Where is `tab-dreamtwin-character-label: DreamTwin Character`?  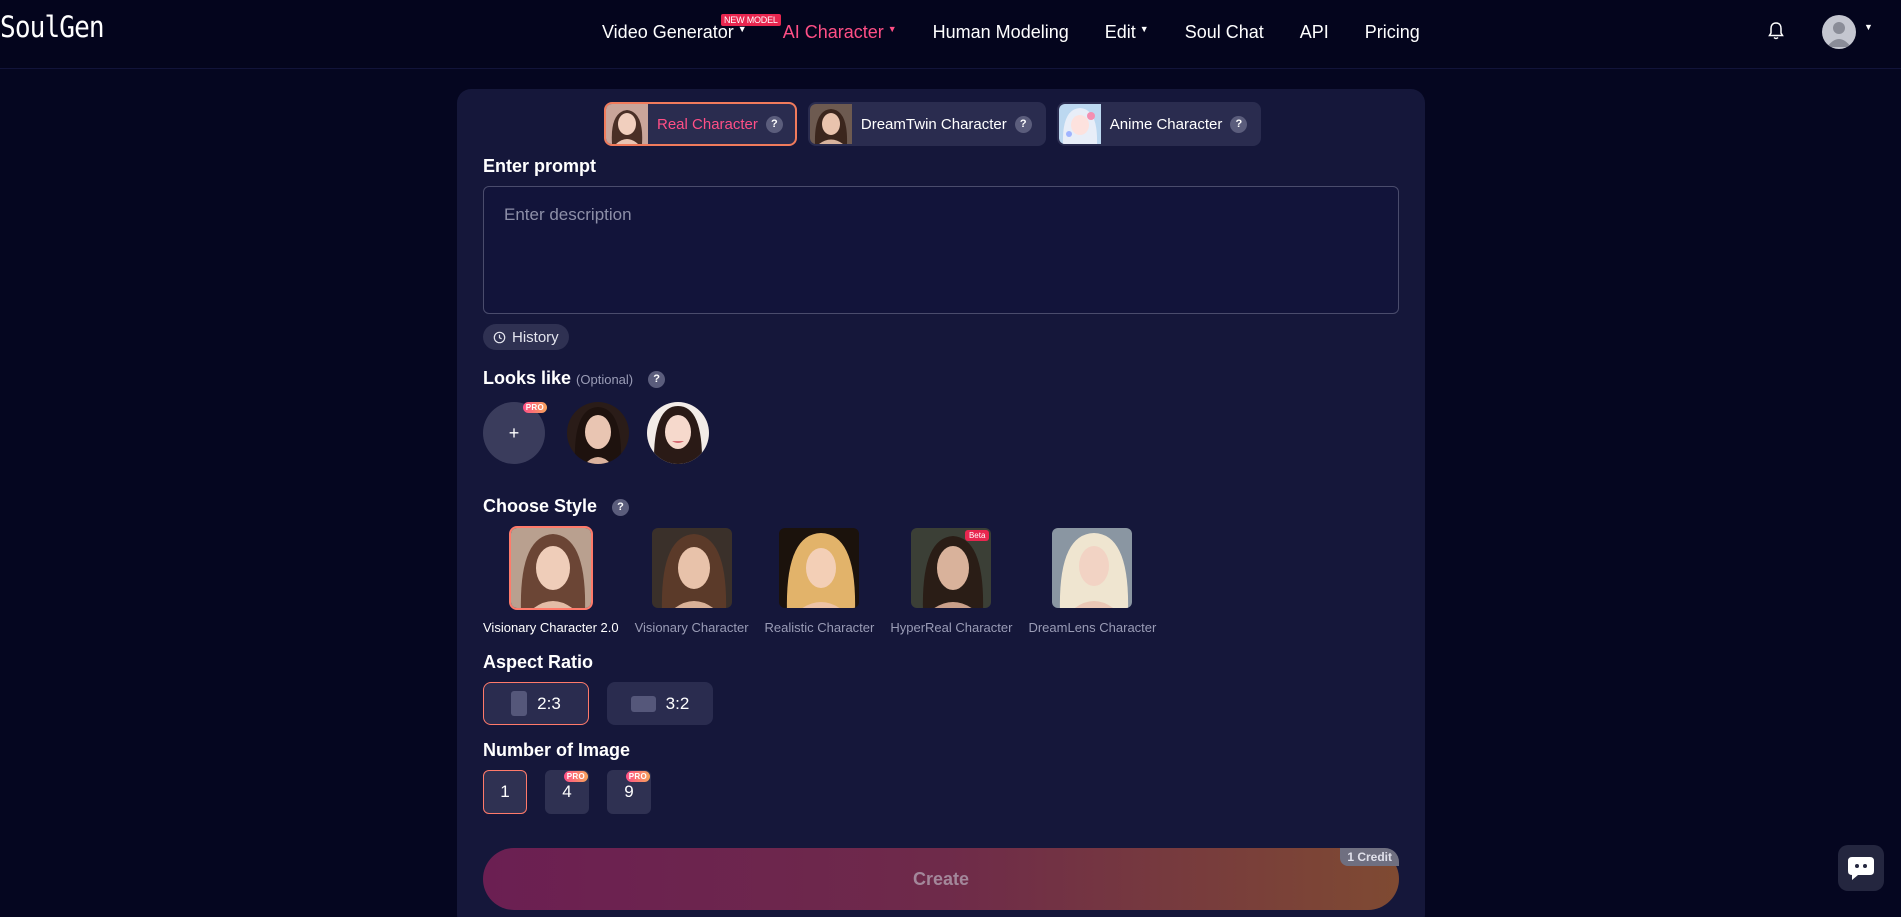 tab-dreamtwin-character-label: DreamTwin Character is located at coordinates (933, 124).